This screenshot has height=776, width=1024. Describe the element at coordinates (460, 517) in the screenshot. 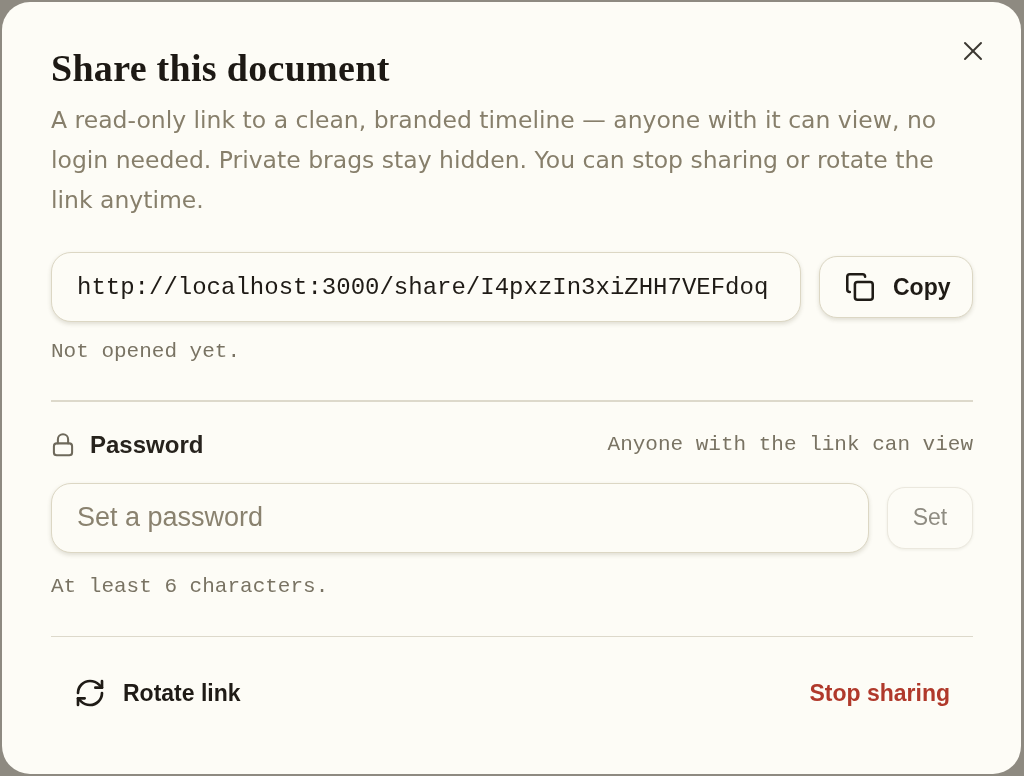

I see `password-field: Set a password` at that location.